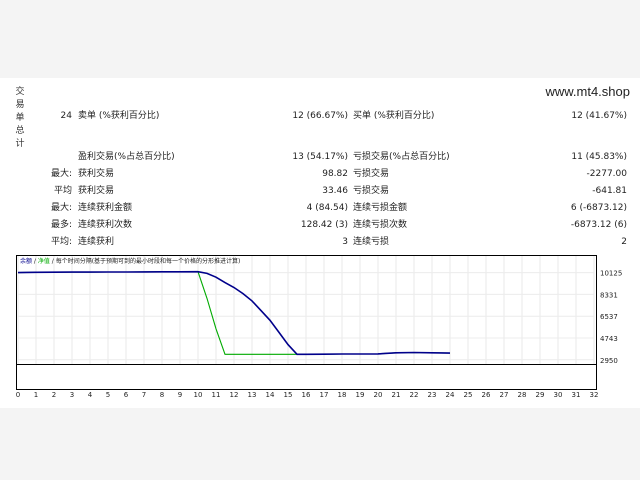 The height and width of the screenshot is (480, 640). I want to click on x-tick-label: 18, so click(342, 395).